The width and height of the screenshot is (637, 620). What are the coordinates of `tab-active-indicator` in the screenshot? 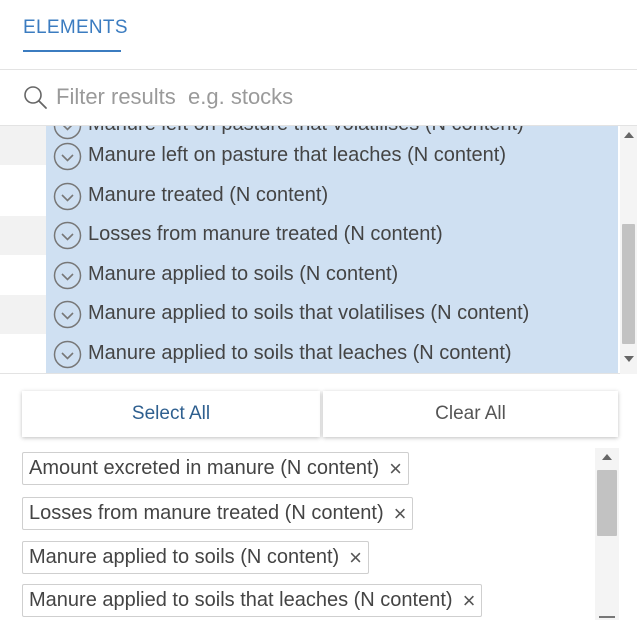 It's located at (72, 51).